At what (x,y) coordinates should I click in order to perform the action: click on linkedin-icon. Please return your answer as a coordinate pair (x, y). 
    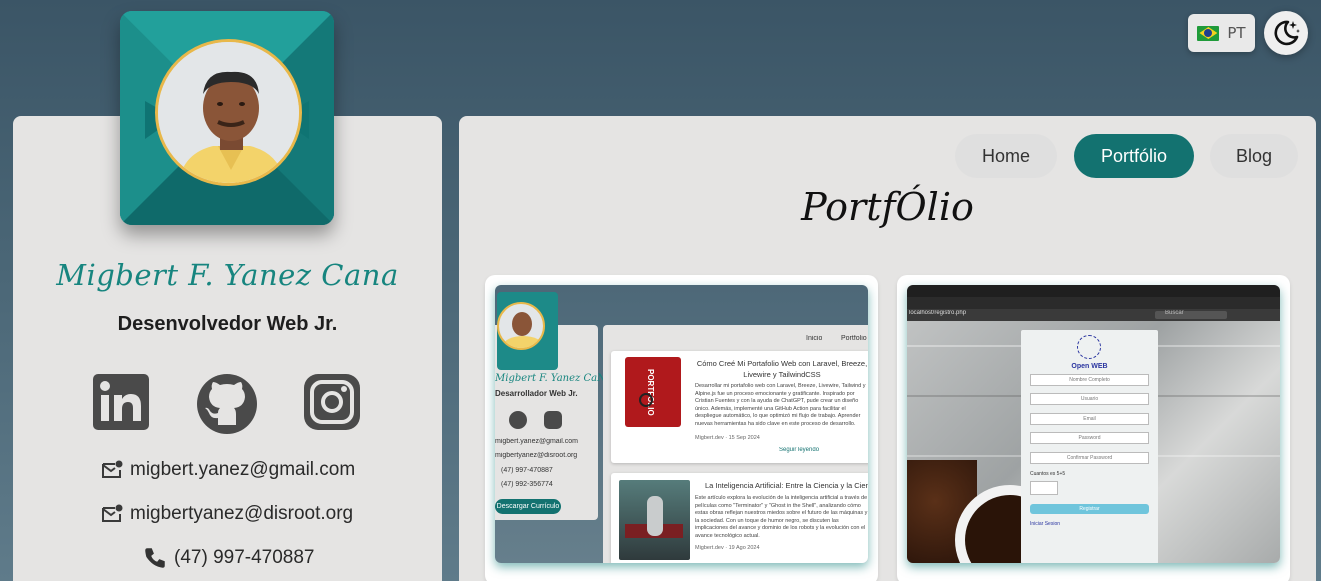
    Looking at the image, I should click on (121, 402).